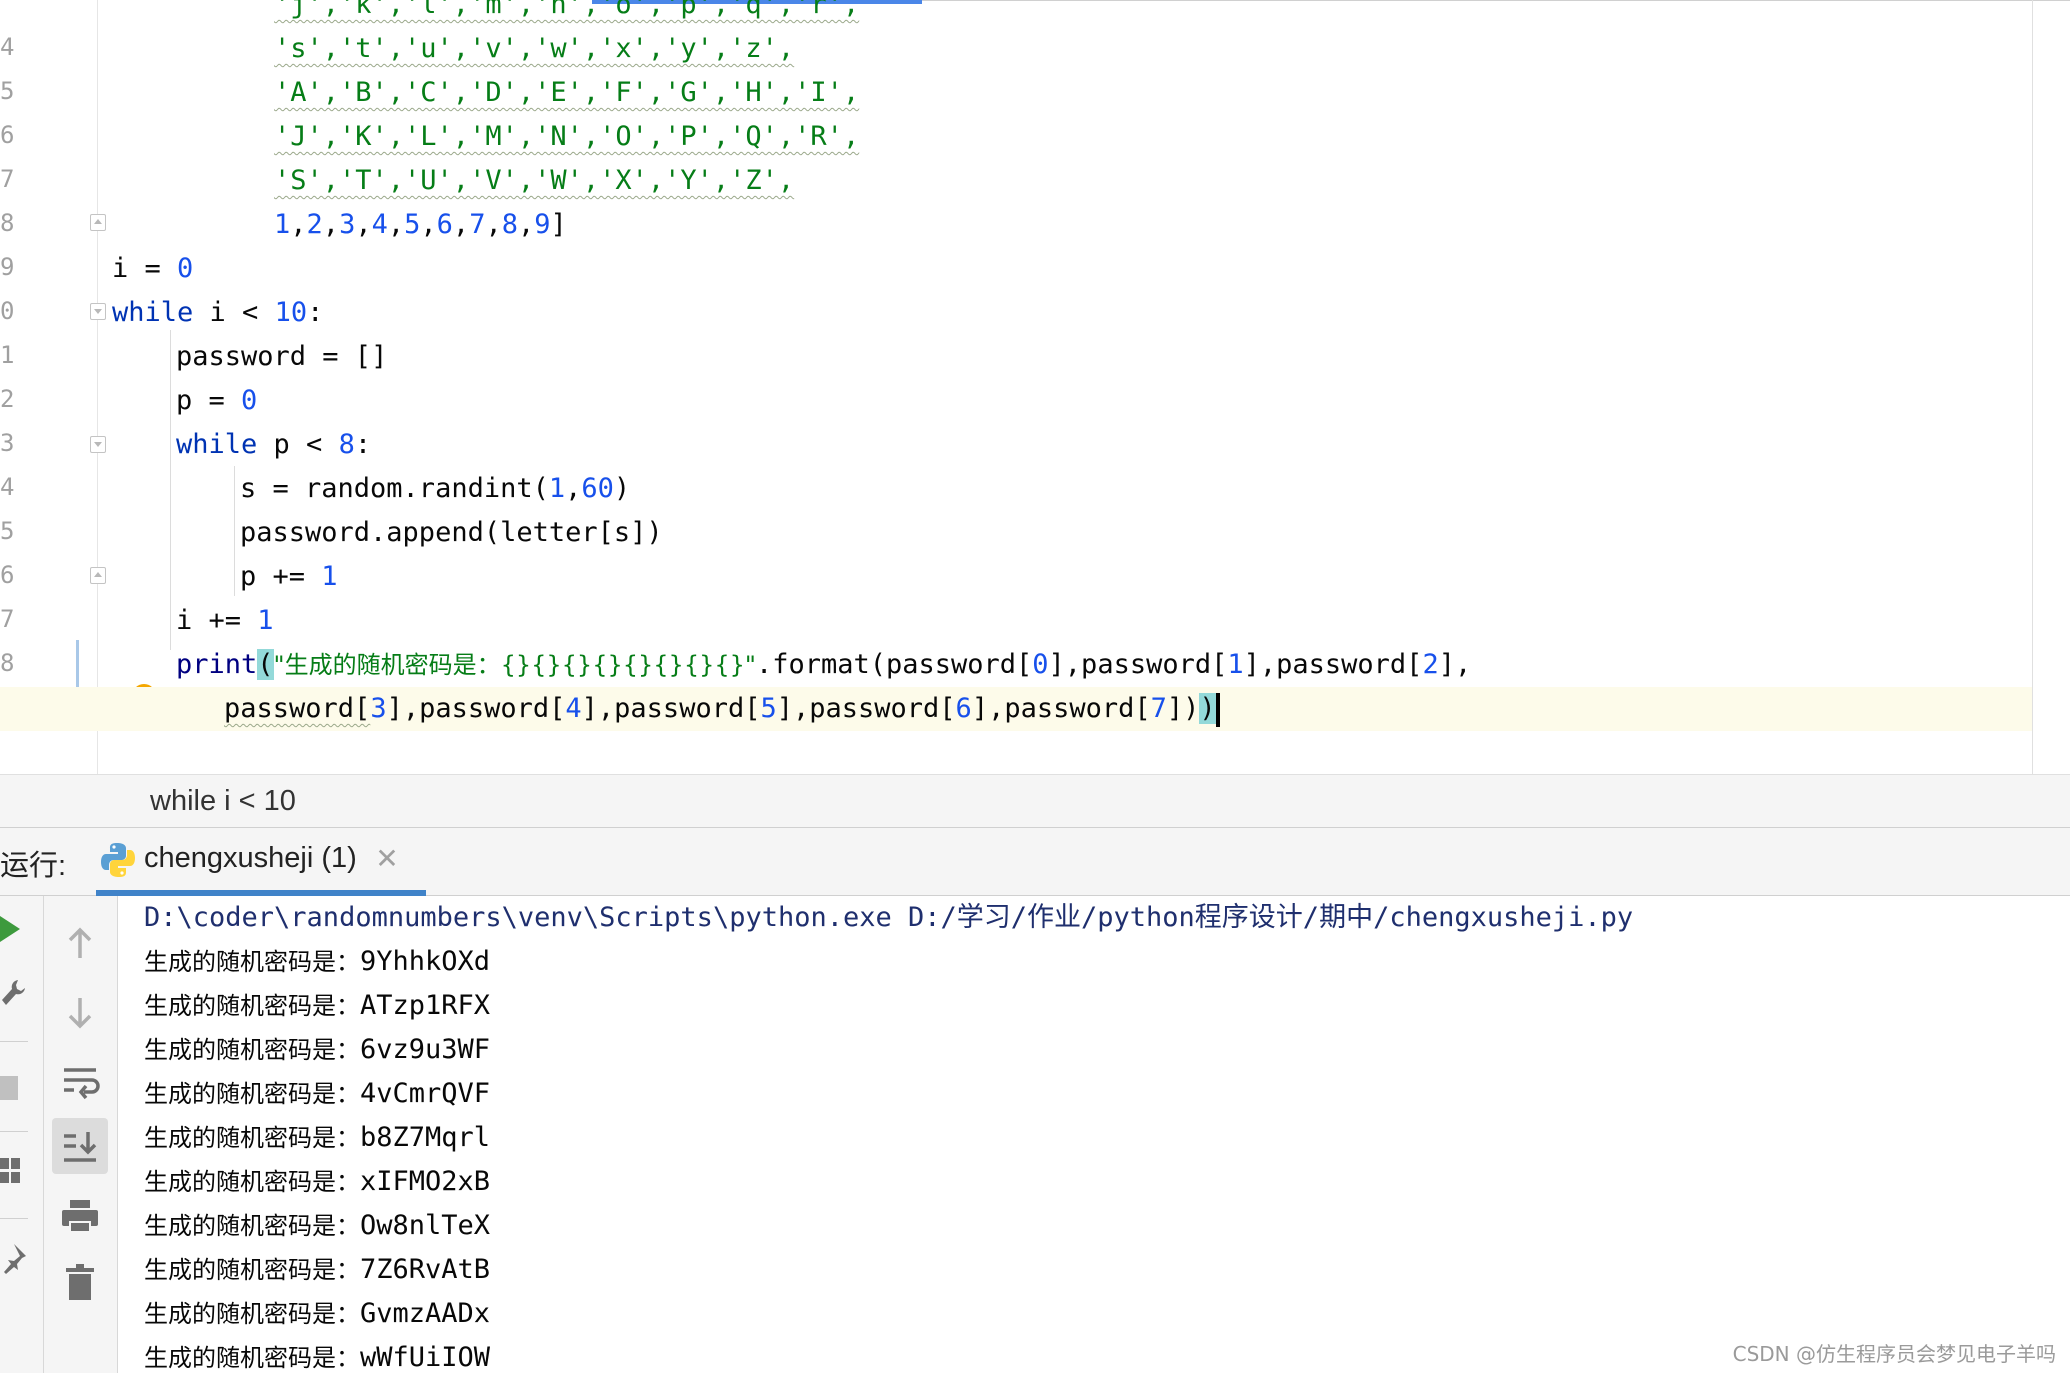  I want to click on soft-wrap-button, so click(80, 1080).